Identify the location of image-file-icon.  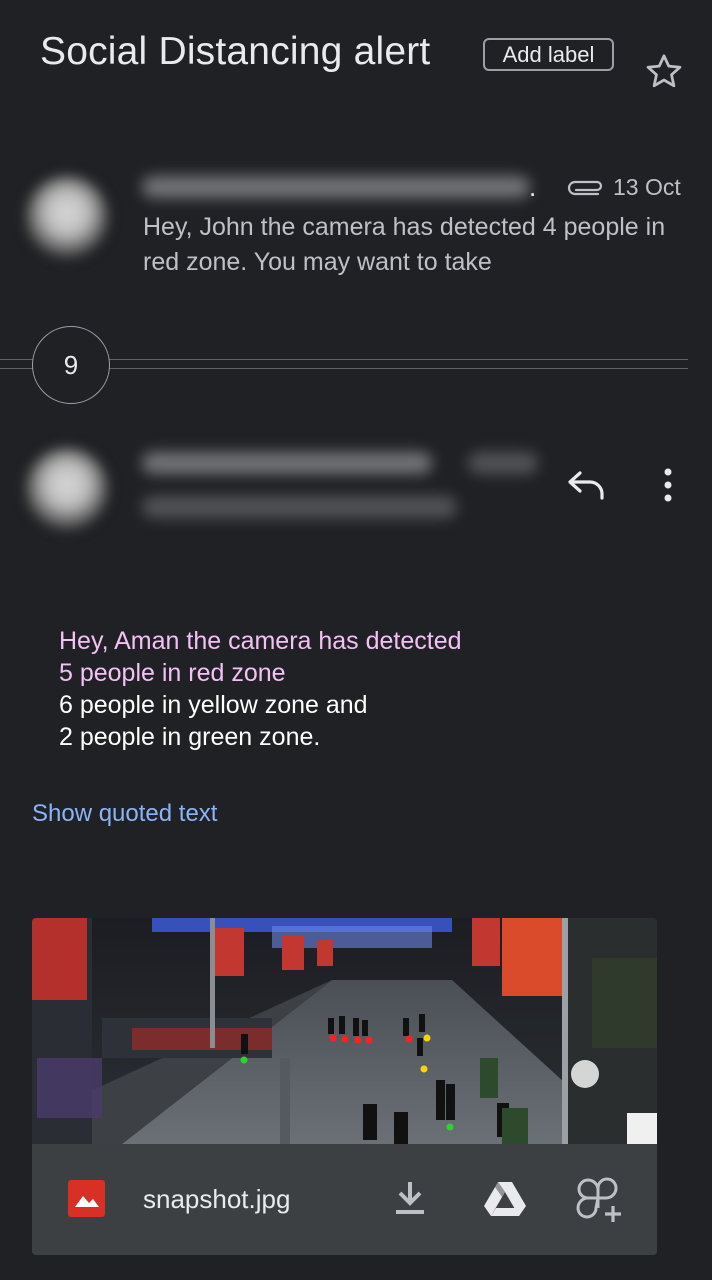
(86, 1198).